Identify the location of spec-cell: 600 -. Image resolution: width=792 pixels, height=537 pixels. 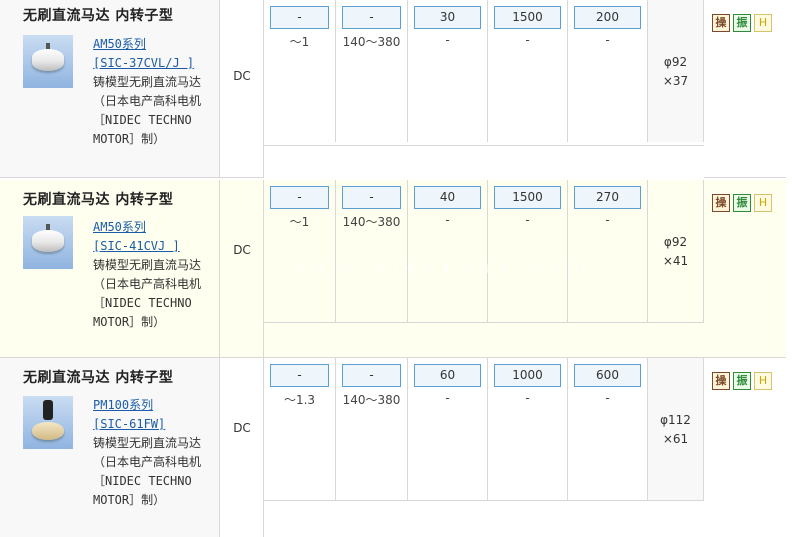
(608, 429).